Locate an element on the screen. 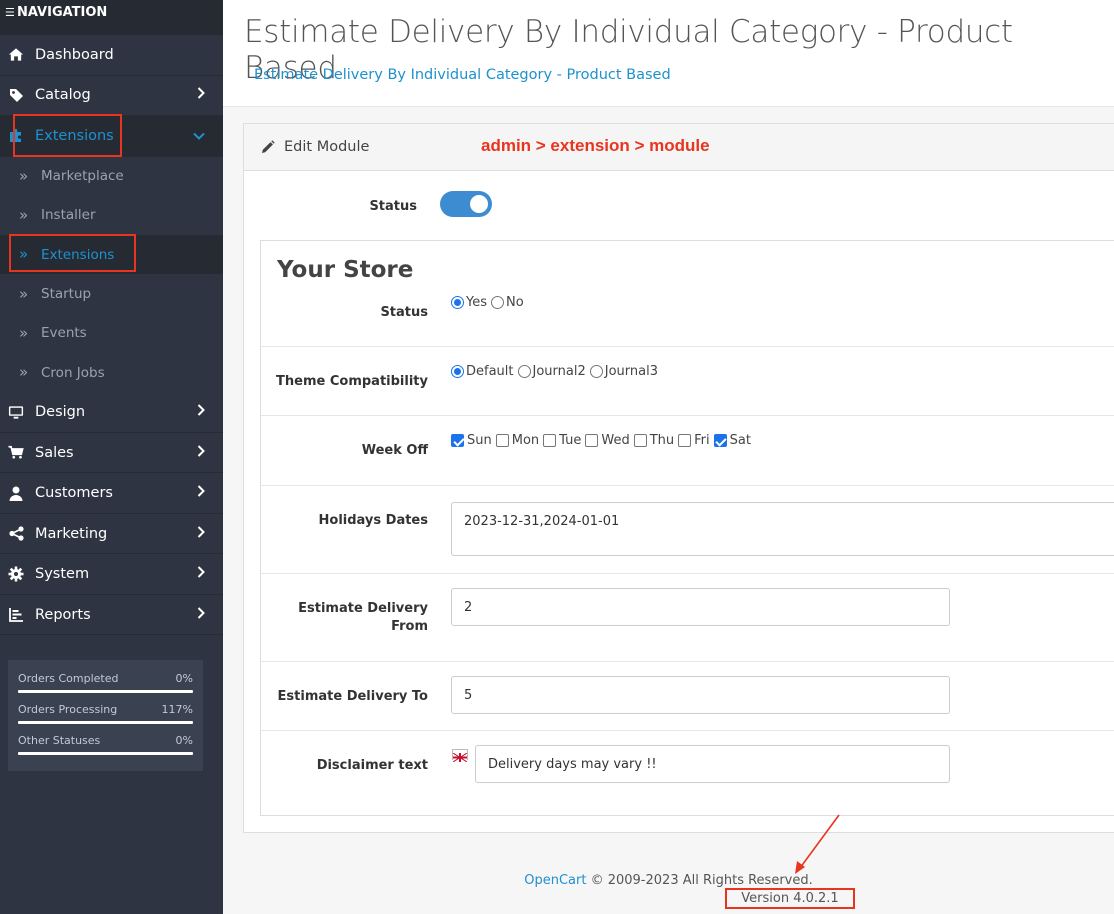  holidays-row: Holidays Dates 2023-12-31,2024-01-01 is located at coordinates (687, 530).